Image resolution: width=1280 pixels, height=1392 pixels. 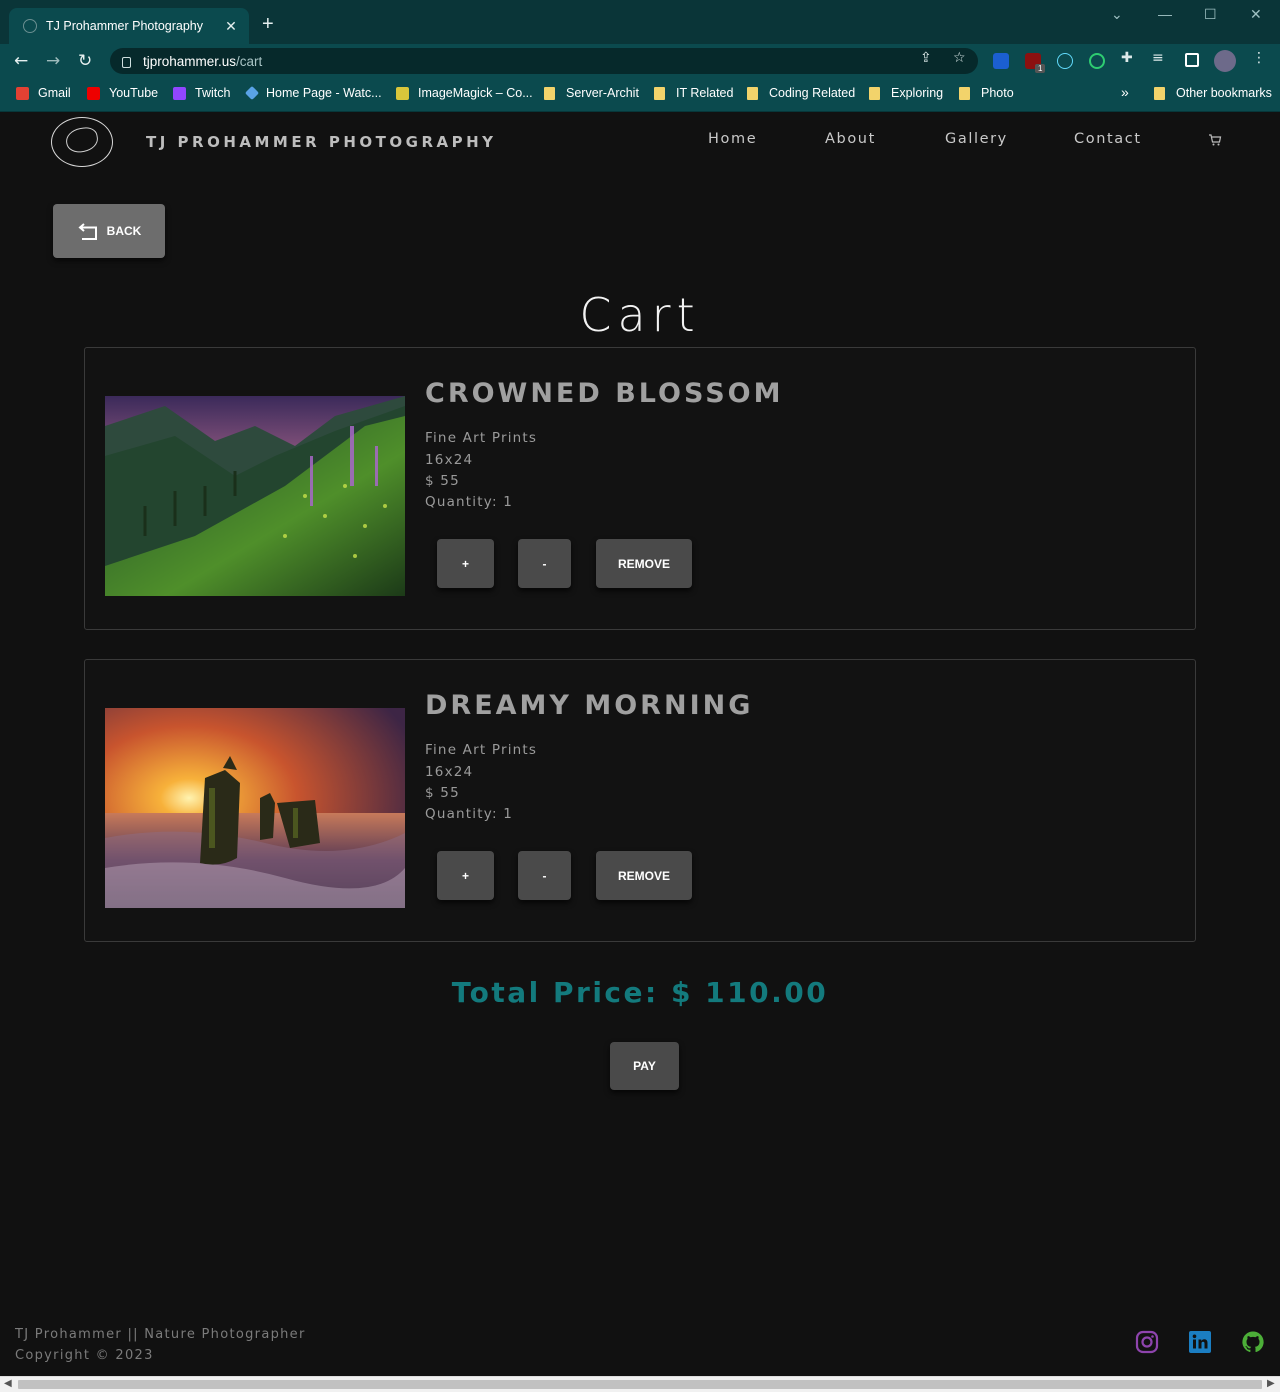 What do you see at coordinates (134, 93) in the screenshot?
I see `bookmark-label: YouTube` at bounding box center [134, 93].